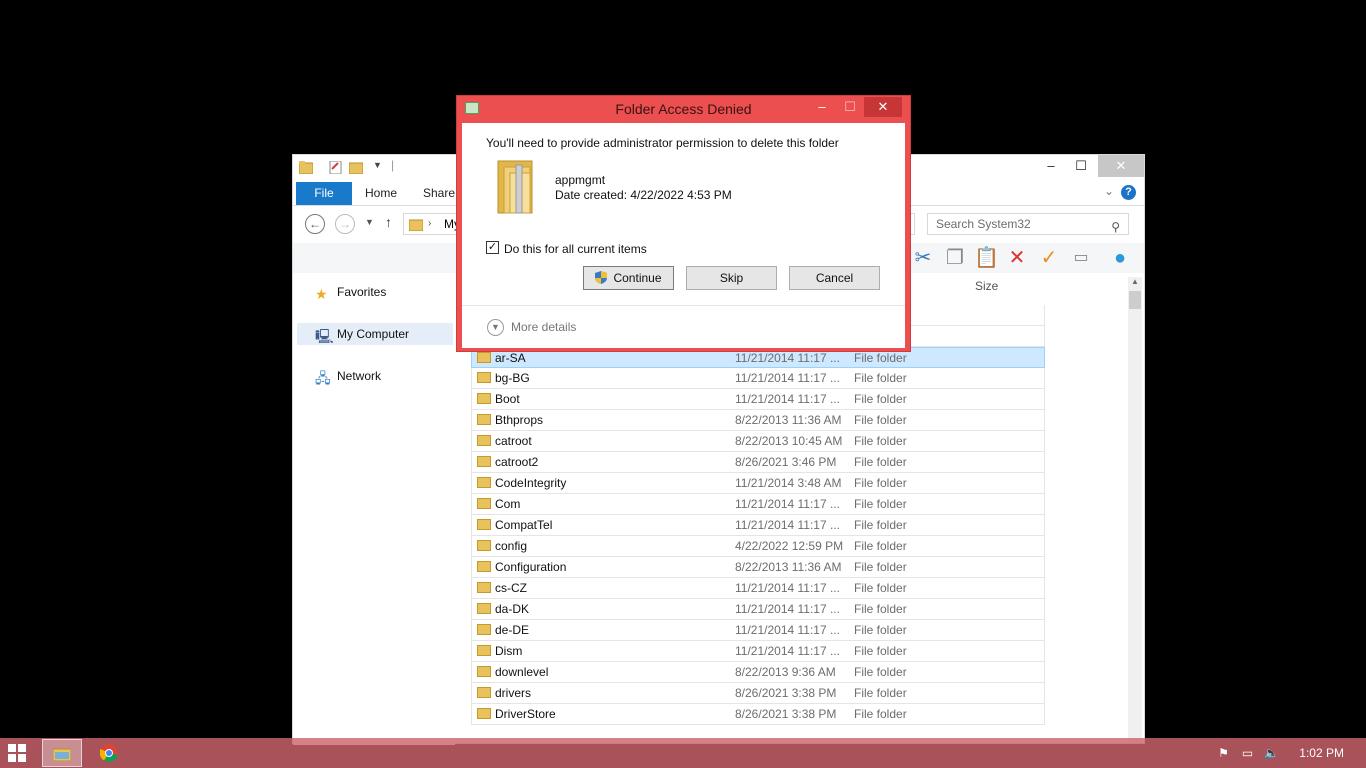 This screenshot has width=1366, height=768. What do you see at coordinates (375, 292) in the screenshot?
I see `nav-item-favorites: ★ Favorites` at bounding box center [375, 292].